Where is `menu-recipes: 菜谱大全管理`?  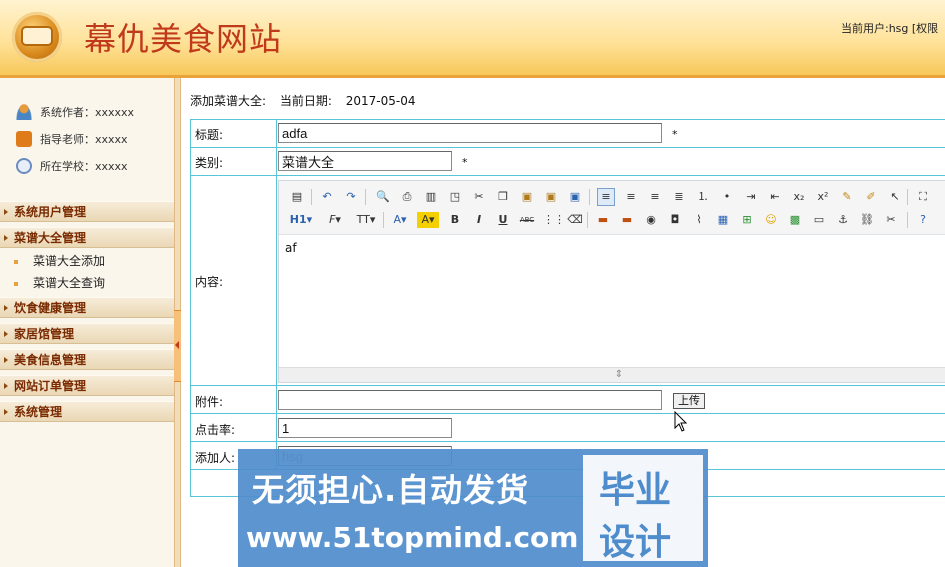
menu-recipes: 菜谱大全管理 is located at coordinates (87, 237).